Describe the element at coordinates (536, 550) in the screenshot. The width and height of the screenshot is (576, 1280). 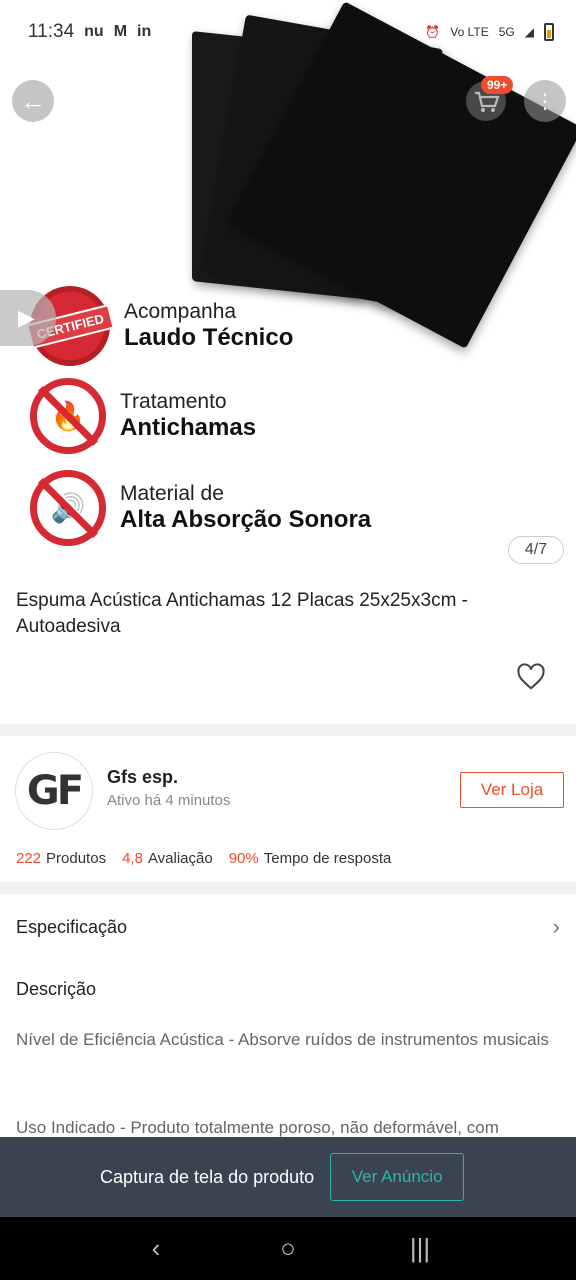
I see `image-counter: 4/7` at that location.